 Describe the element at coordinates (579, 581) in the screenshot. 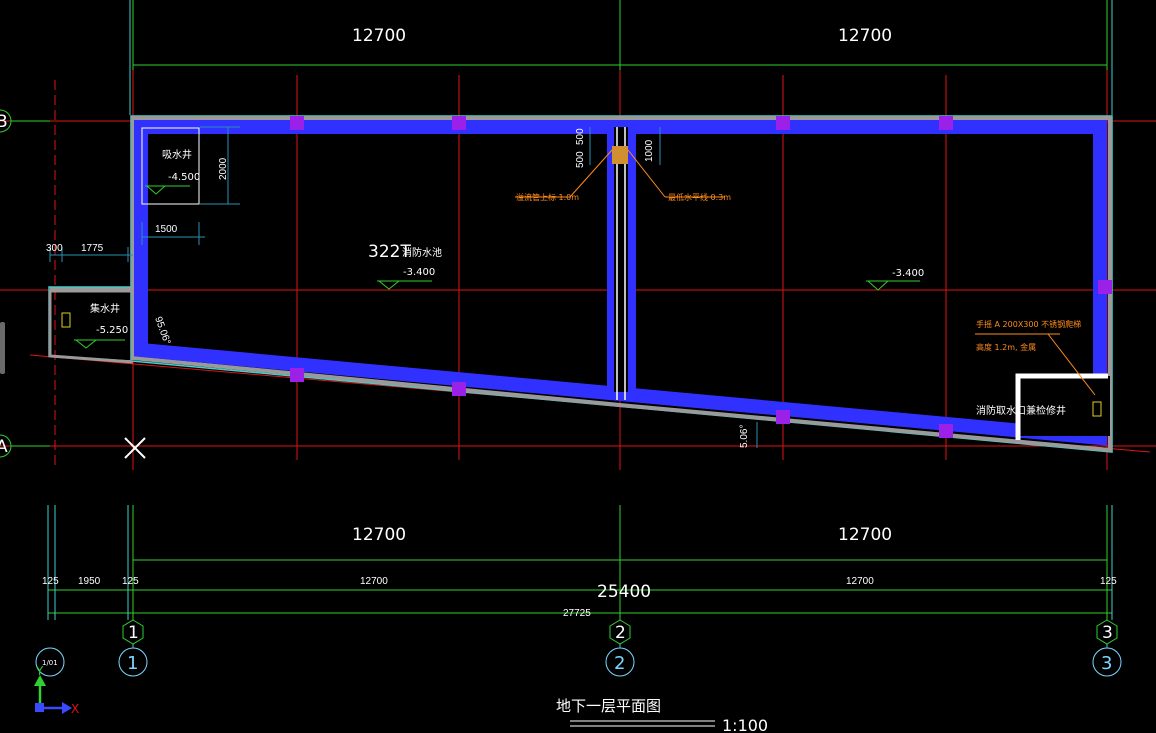

I see `dim-row-small: 125 1950 125 12700 12700 125` at that location.